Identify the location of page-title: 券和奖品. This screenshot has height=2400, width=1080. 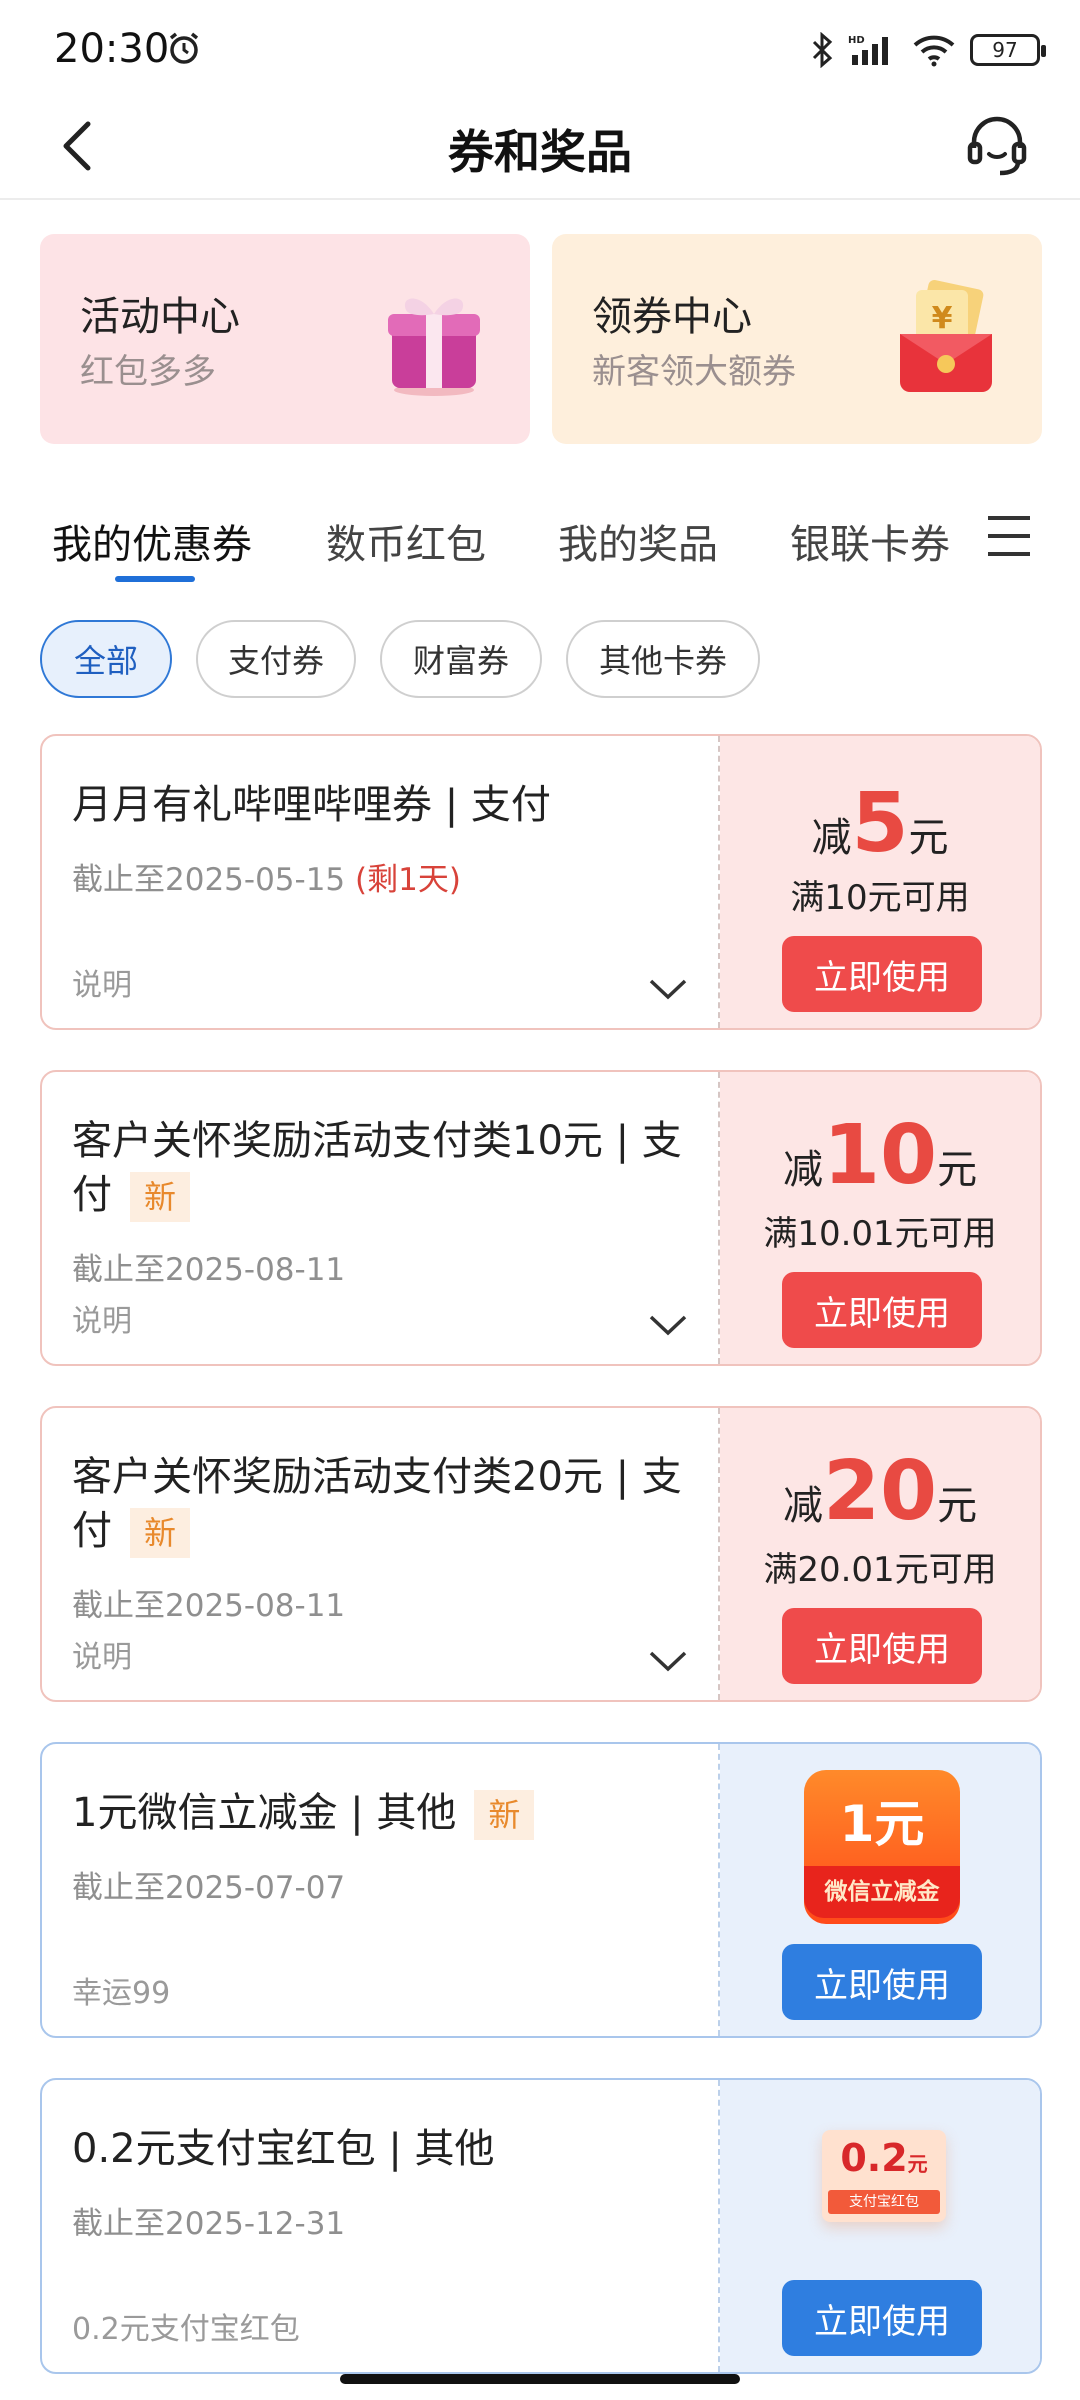
(540, 152).